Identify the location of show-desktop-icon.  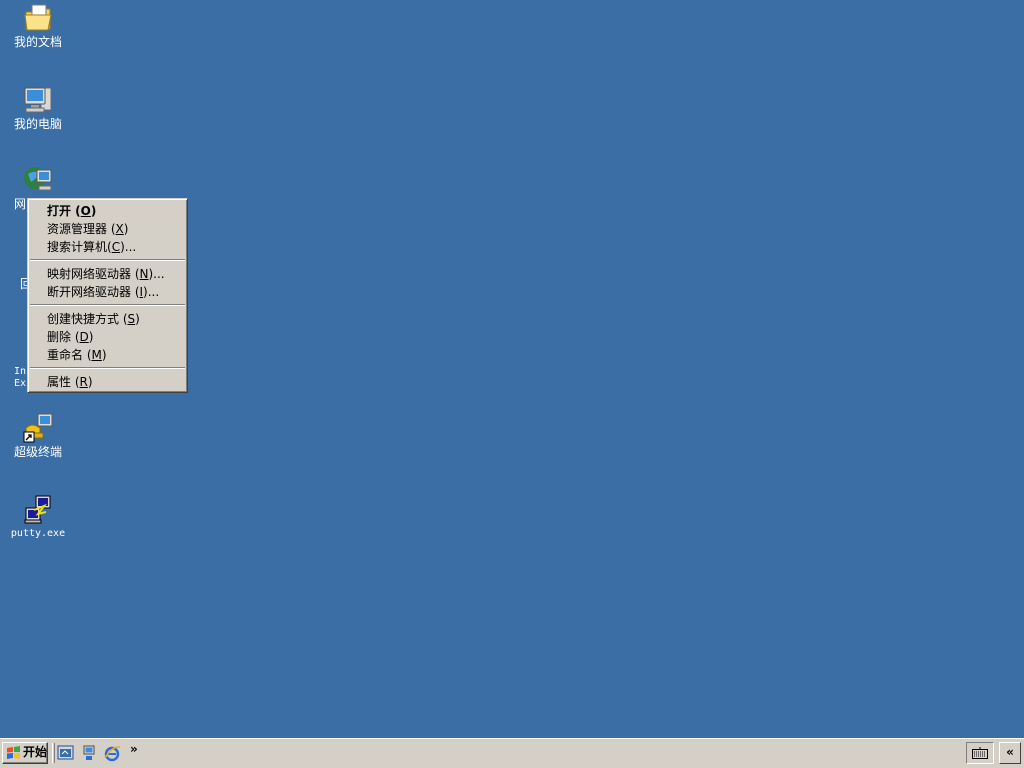
(66, 753).